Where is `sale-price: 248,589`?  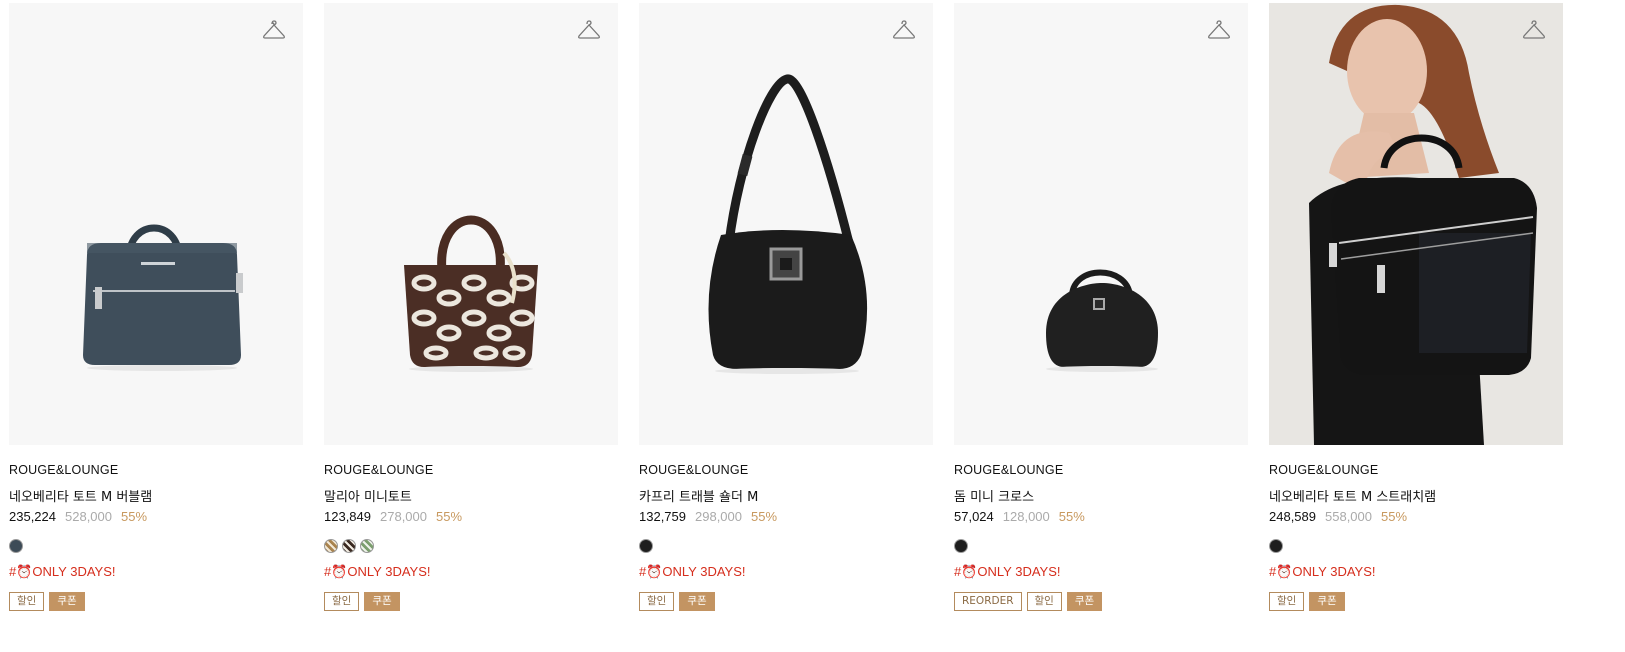
sale-price: 248,589 is located at coordinates (1292, 516).